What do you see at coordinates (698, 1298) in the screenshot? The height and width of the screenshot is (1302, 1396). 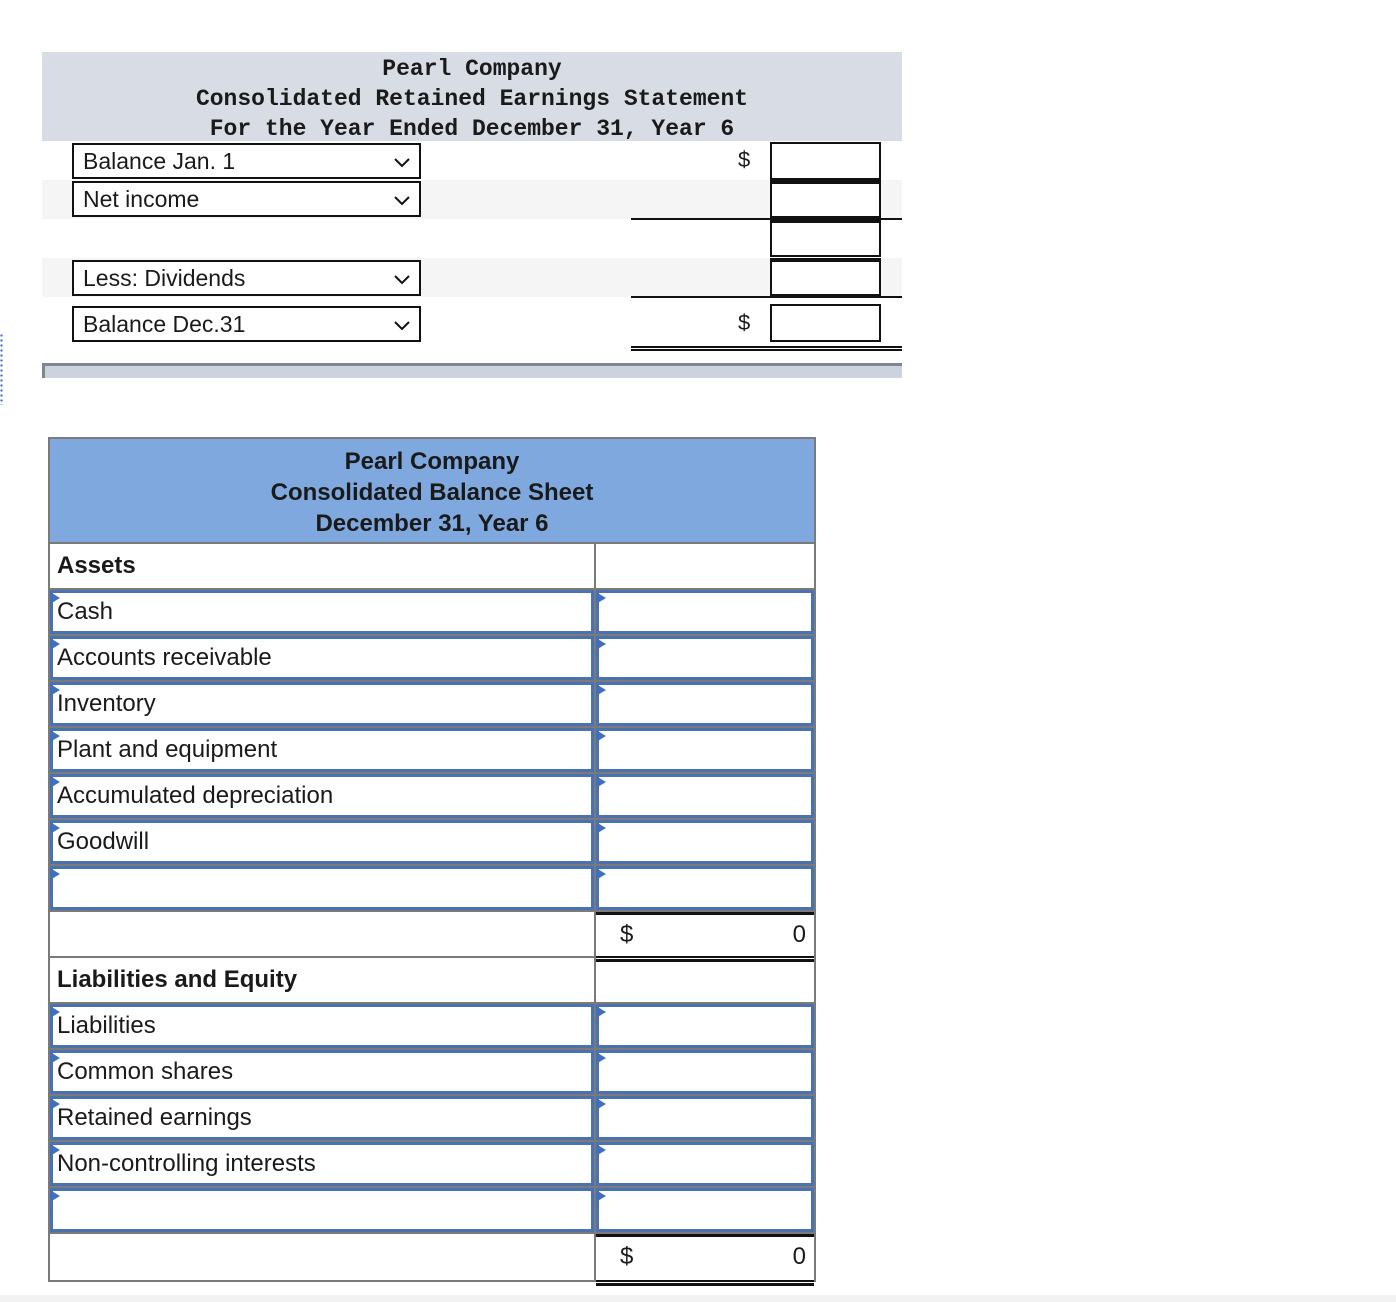 I see `bottom-bar` at bounding box center [698, 1298].